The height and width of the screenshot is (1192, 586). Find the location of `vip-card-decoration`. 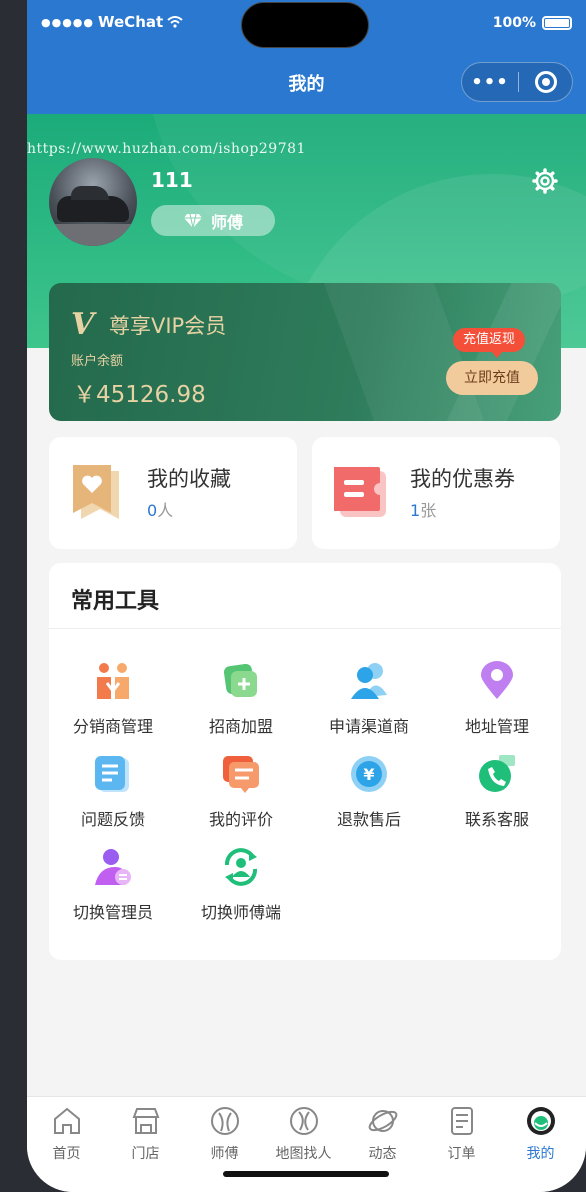

vip-card-decoration is located at coordinates (503, 352).